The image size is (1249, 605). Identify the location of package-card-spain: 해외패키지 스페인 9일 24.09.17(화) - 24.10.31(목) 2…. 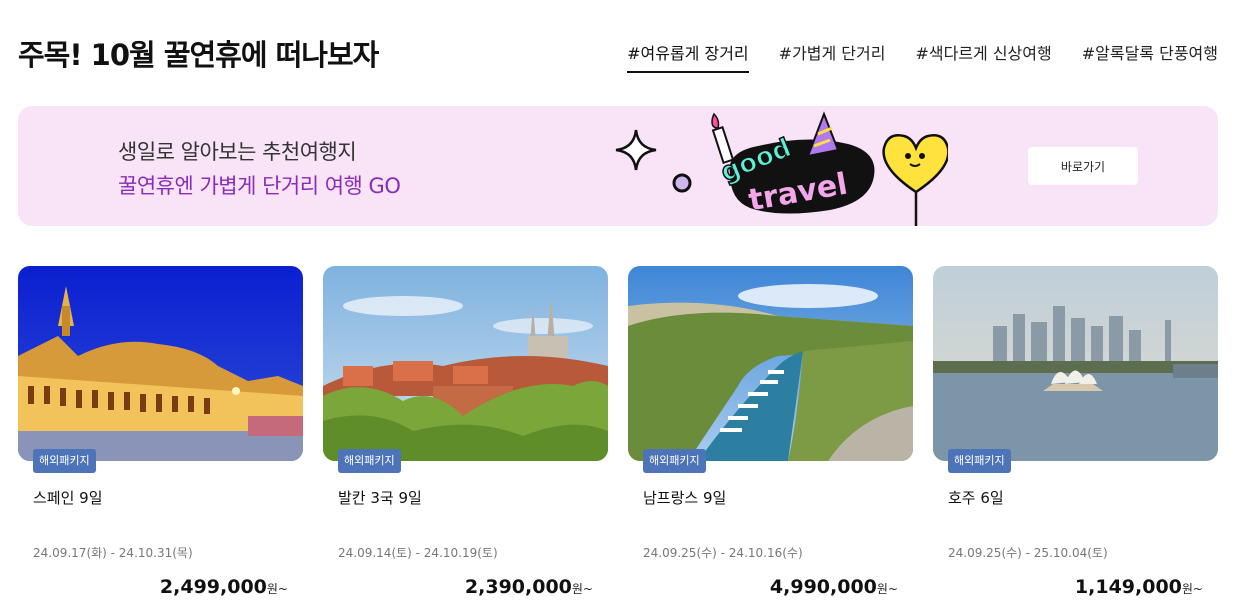
(160, 435).